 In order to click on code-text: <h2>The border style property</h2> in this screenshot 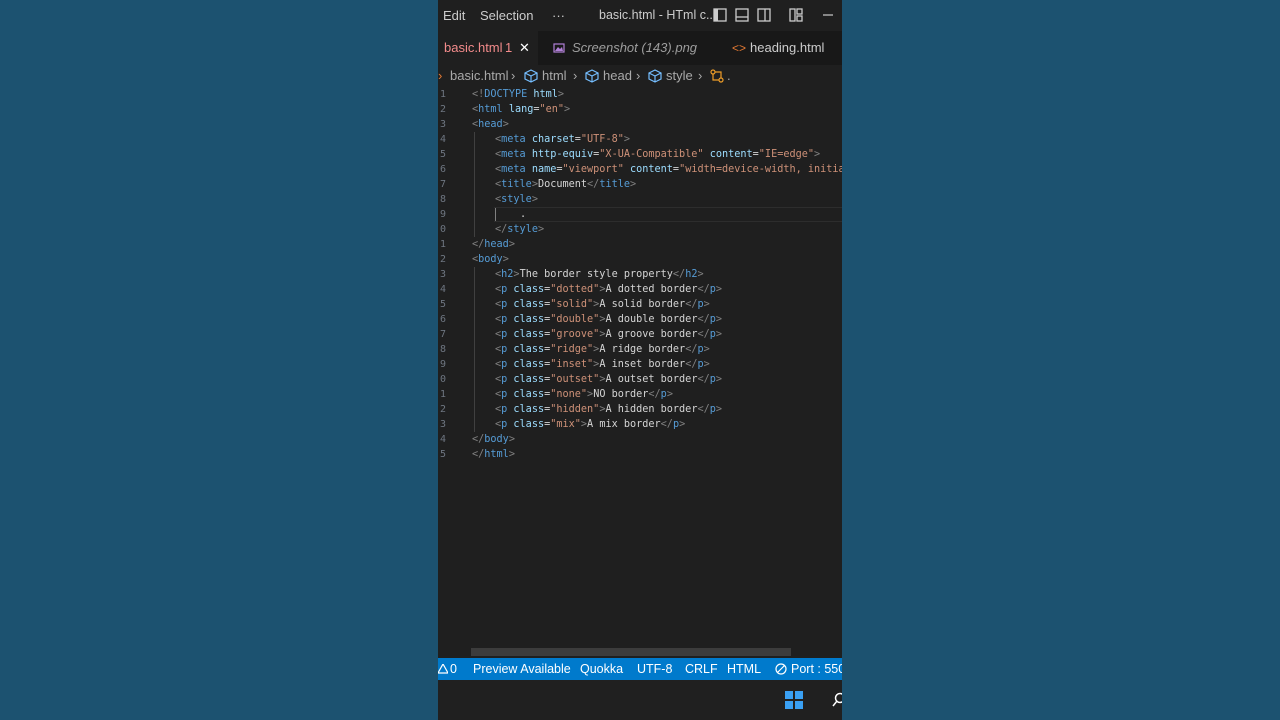, I will do `click(599, 274)`.